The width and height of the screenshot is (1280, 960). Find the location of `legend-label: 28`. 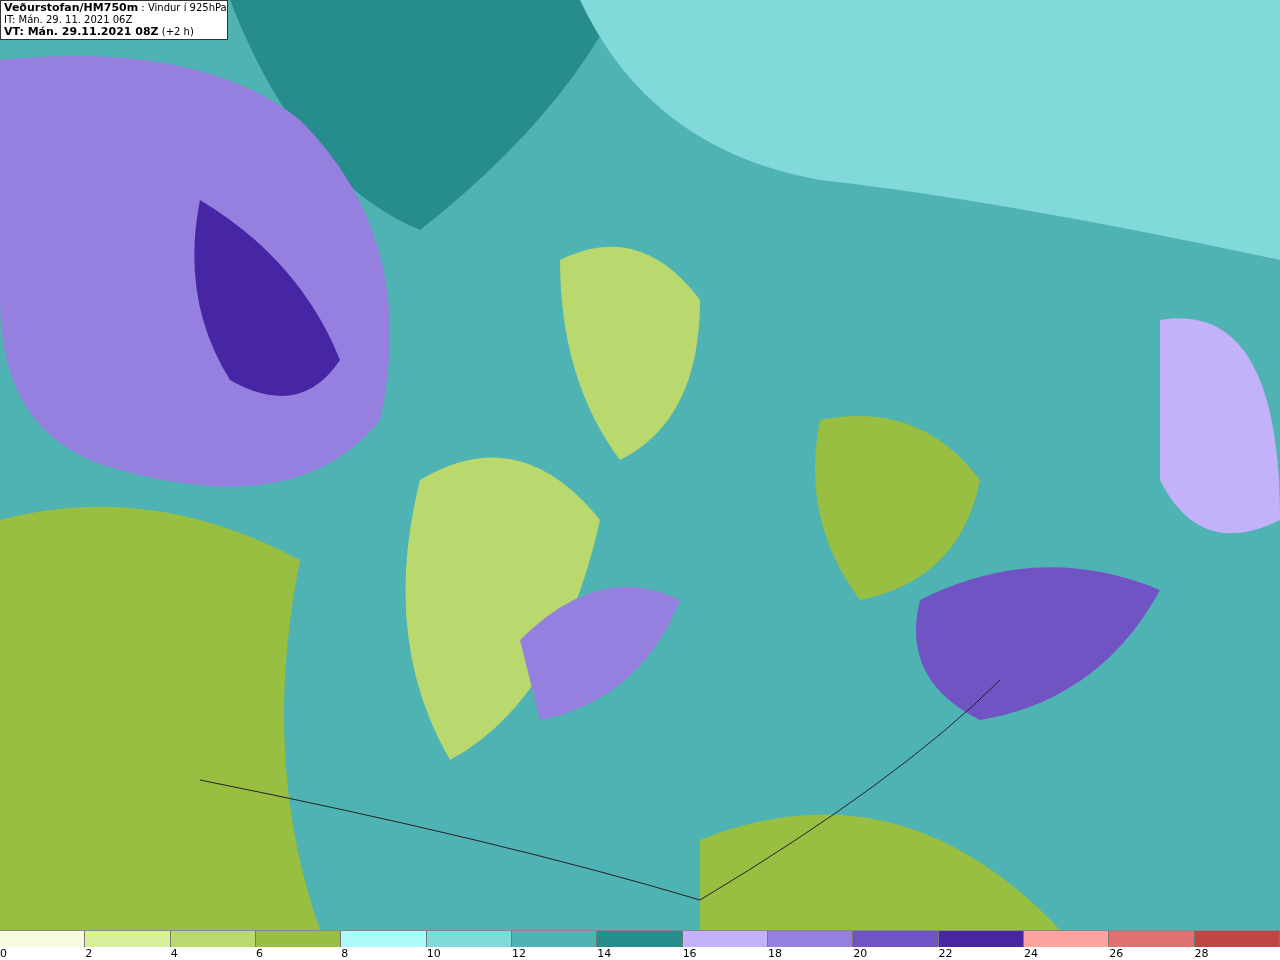

legend-label: 28 is located at coordinates (1201, 953).